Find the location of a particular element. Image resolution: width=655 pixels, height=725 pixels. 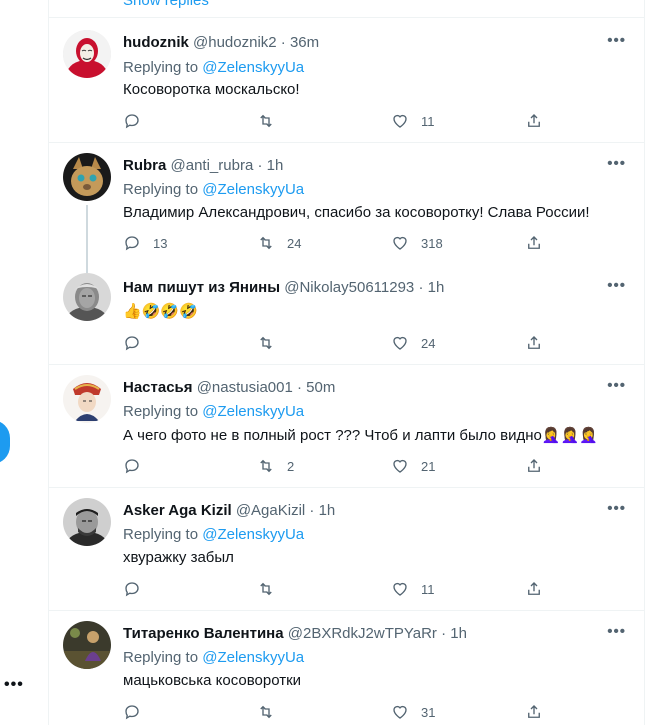

thread-connector is located at coordinates (87, 239).